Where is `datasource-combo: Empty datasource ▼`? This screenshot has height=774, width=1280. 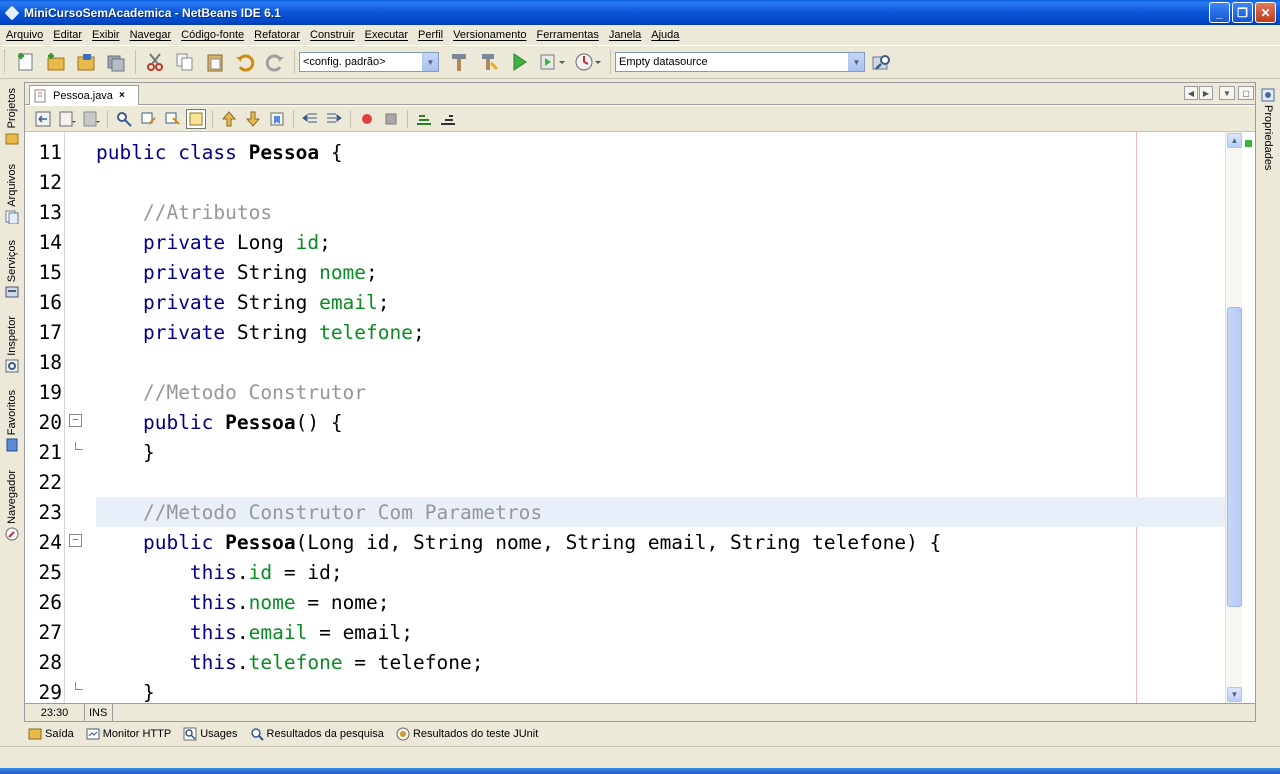 datasource-combo: Empty datasource ▼ is located at coordinates (740, 62).